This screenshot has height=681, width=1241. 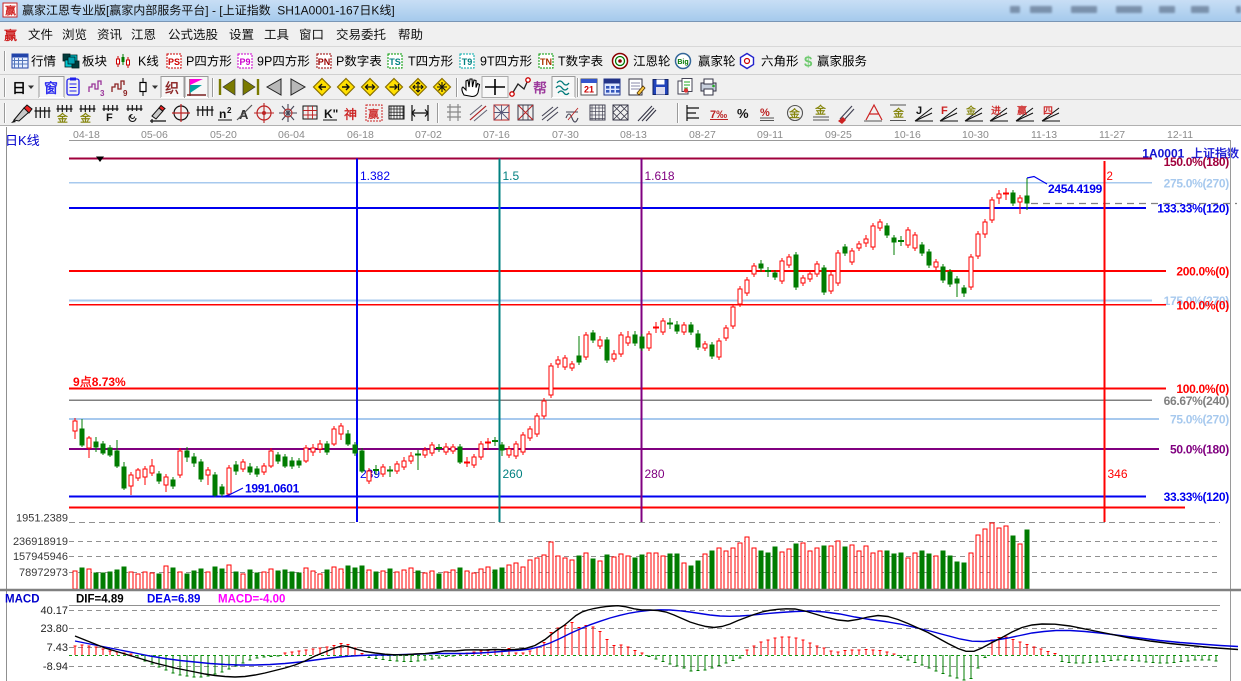 What do you see at coordinates (1118, 474) in the screenshot?
I see `svg-text: 346` at bounding box center [1118, 474].